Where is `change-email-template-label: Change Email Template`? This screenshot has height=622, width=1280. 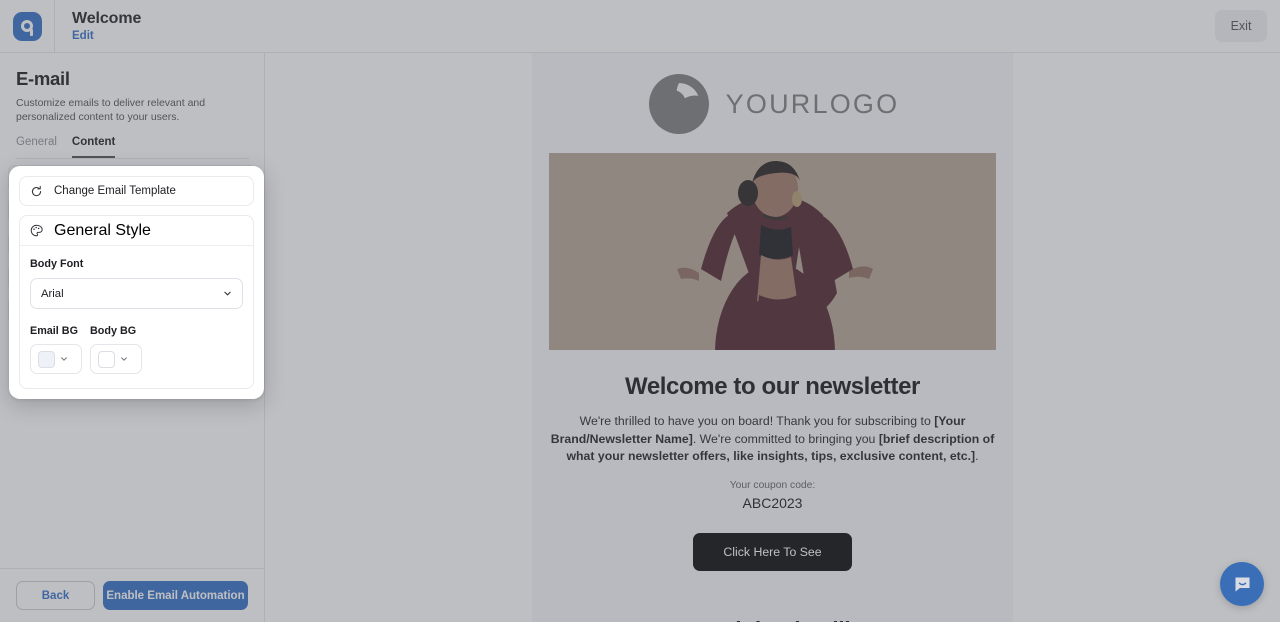
change-email-template-label: Change Email Template is located at coordinates (115, 191).